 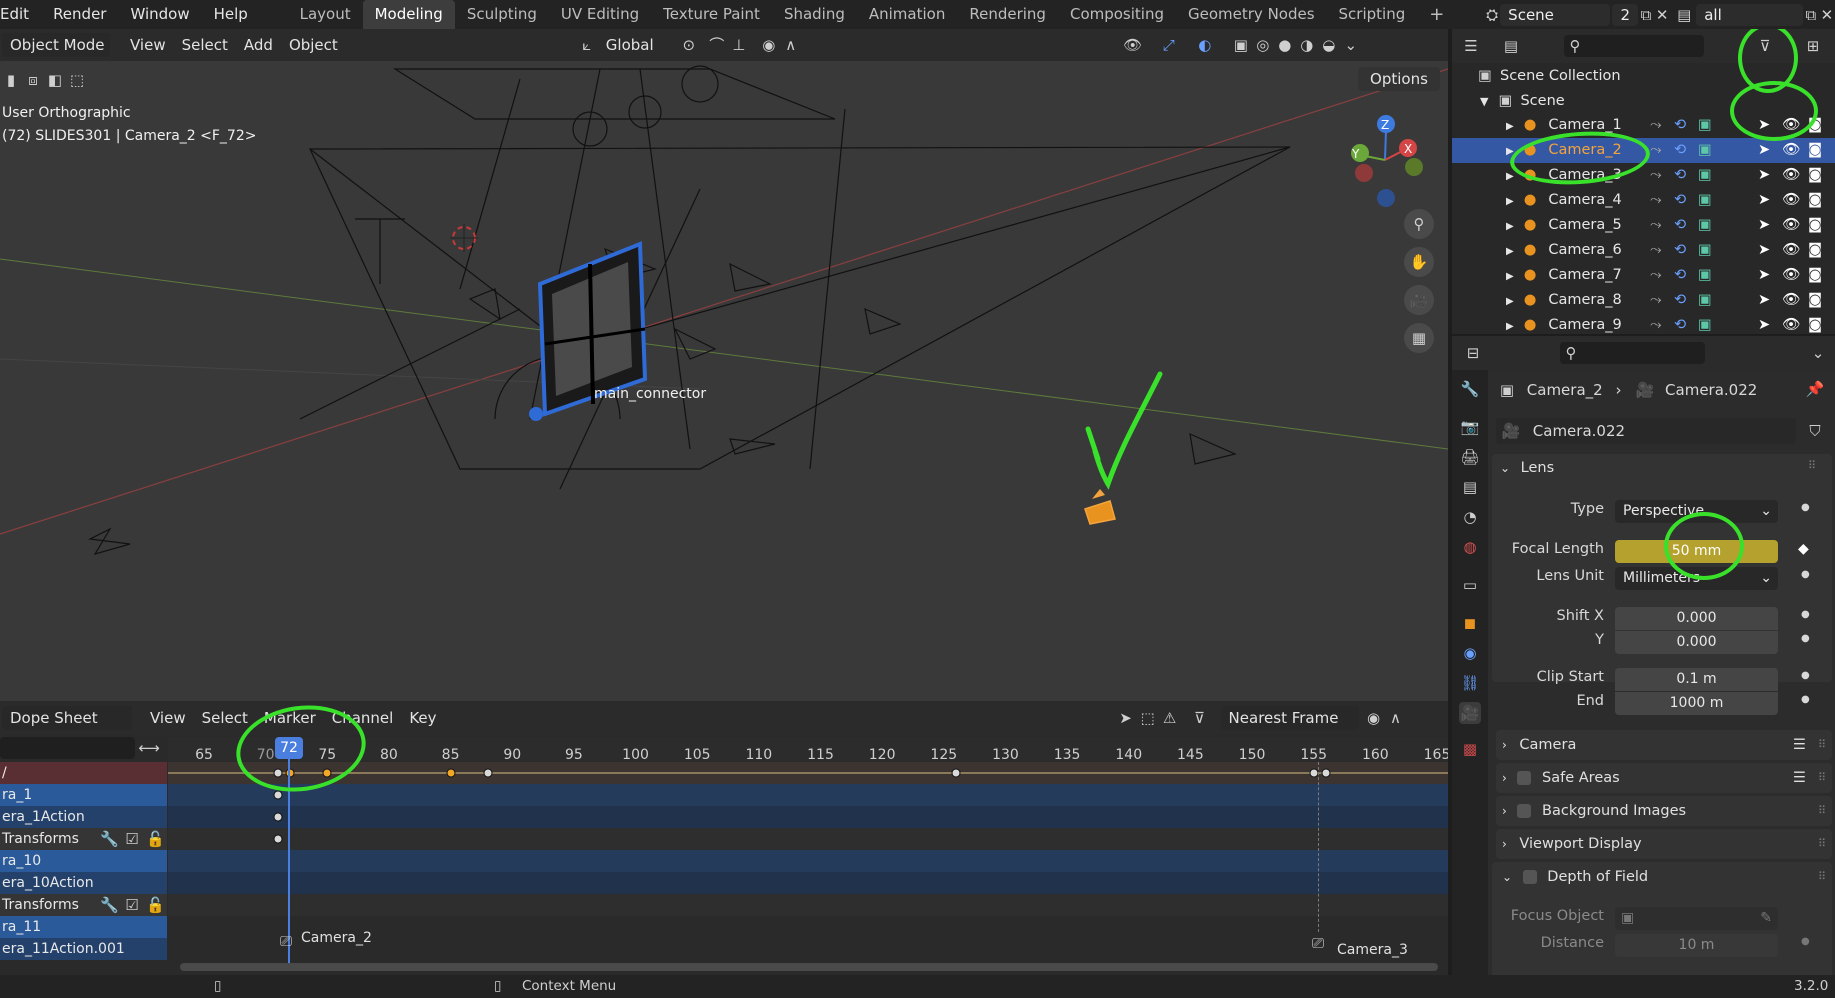 What do you see at coordinates (1251, 14) in the screenshot?
I see `tab-geometry-nodes: Geometry Nodes` at bounding box center [1251, 14].